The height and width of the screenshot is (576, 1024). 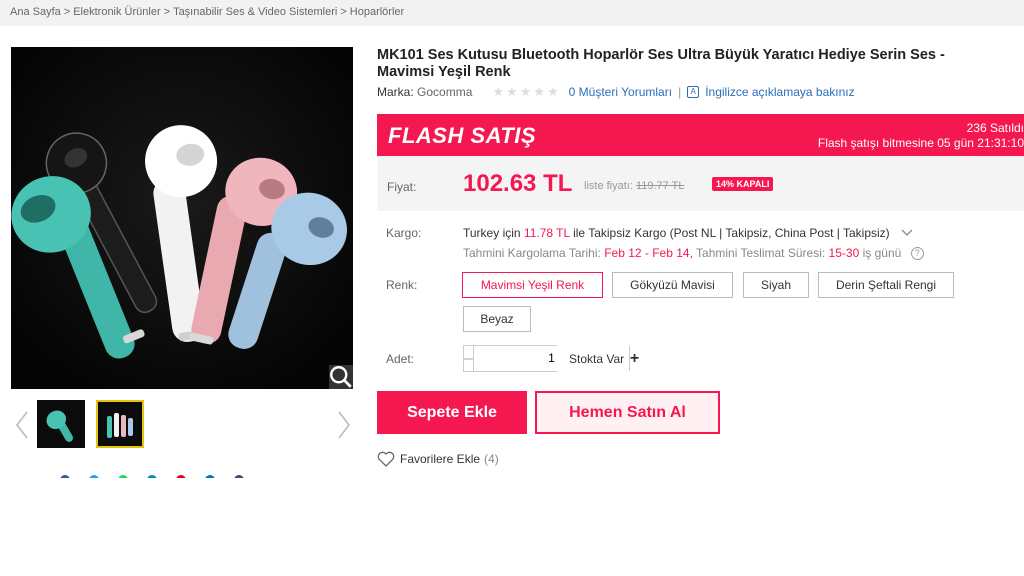 I want to click on chevron-down-icon, so click(x=907, y=234).